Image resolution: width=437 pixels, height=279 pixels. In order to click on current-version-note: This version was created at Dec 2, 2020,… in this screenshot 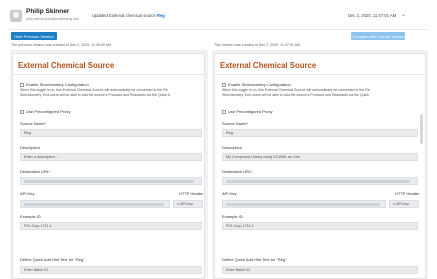, I will do `click(257, 45)`.